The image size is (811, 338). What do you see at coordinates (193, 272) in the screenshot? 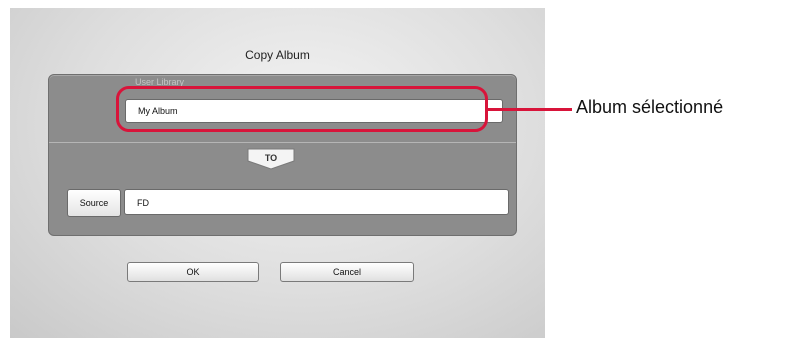
I see `ok-button: OK` at bounding box center [193, 272].